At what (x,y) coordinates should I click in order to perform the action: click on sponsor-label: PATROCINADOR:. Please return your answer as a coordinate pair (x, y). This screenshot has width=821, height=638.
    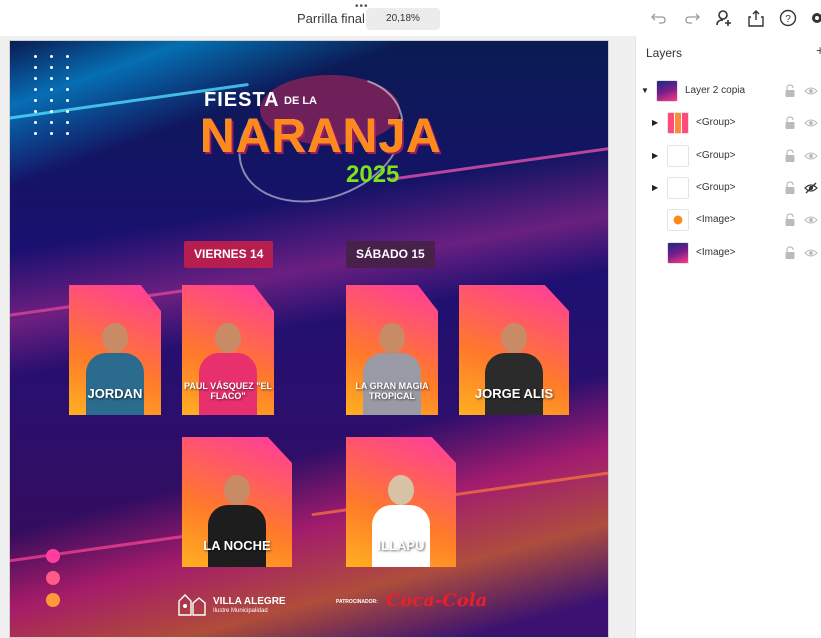
    Looking at the image, I should click on (357, 602).